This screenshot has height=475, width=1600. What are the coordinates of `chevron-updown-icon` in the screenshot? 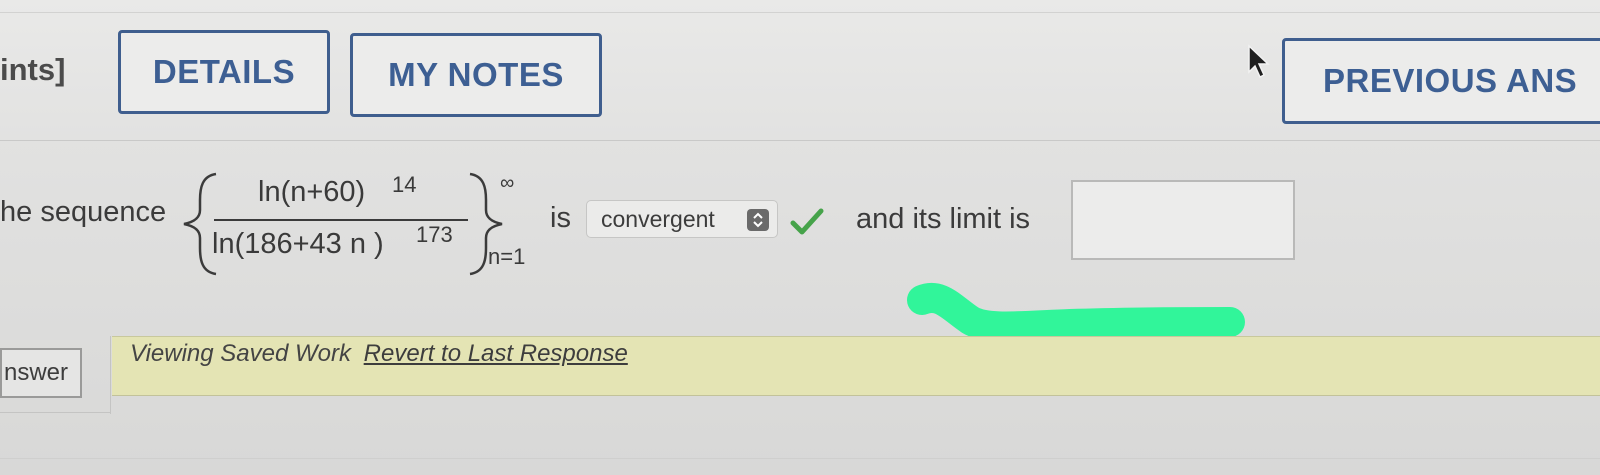 It's located at (758, 220).